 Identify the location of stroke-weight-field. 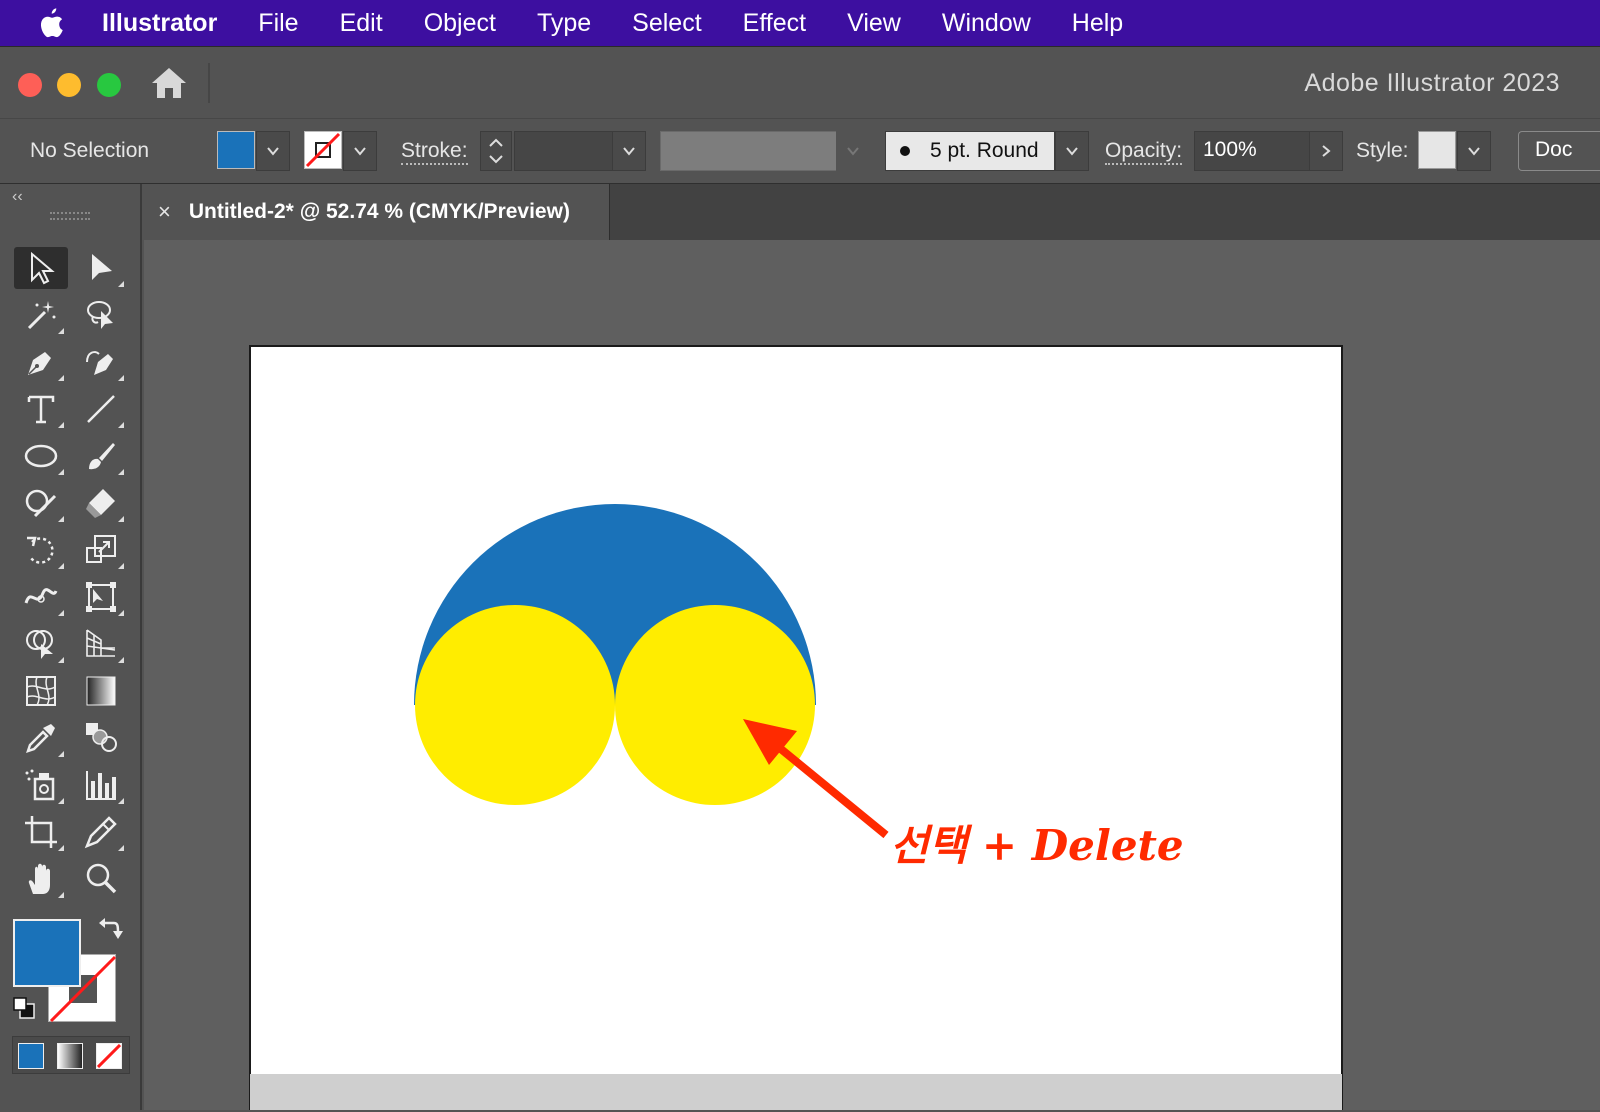
(564, 151).